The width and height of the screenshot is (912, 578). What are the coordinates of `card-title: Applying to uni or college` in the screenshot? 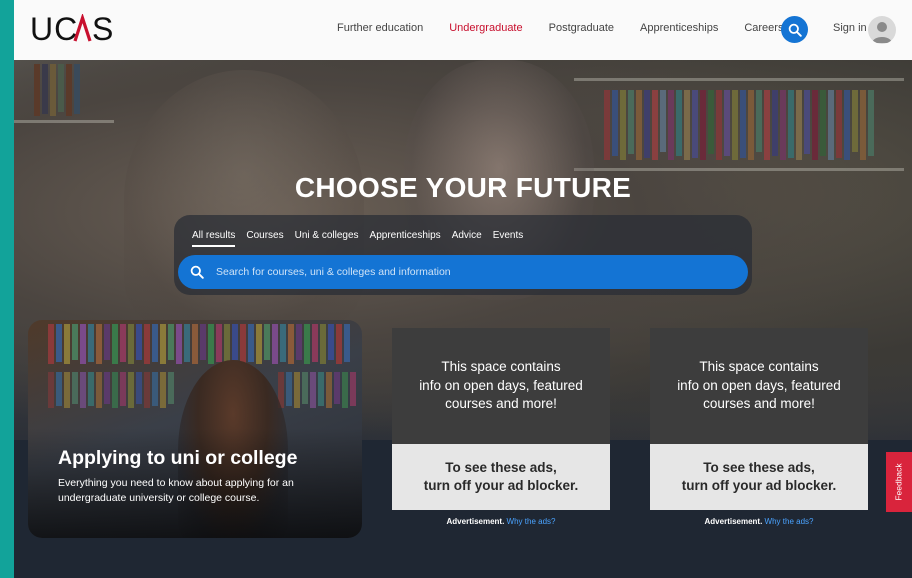 It's located at (178, 458).